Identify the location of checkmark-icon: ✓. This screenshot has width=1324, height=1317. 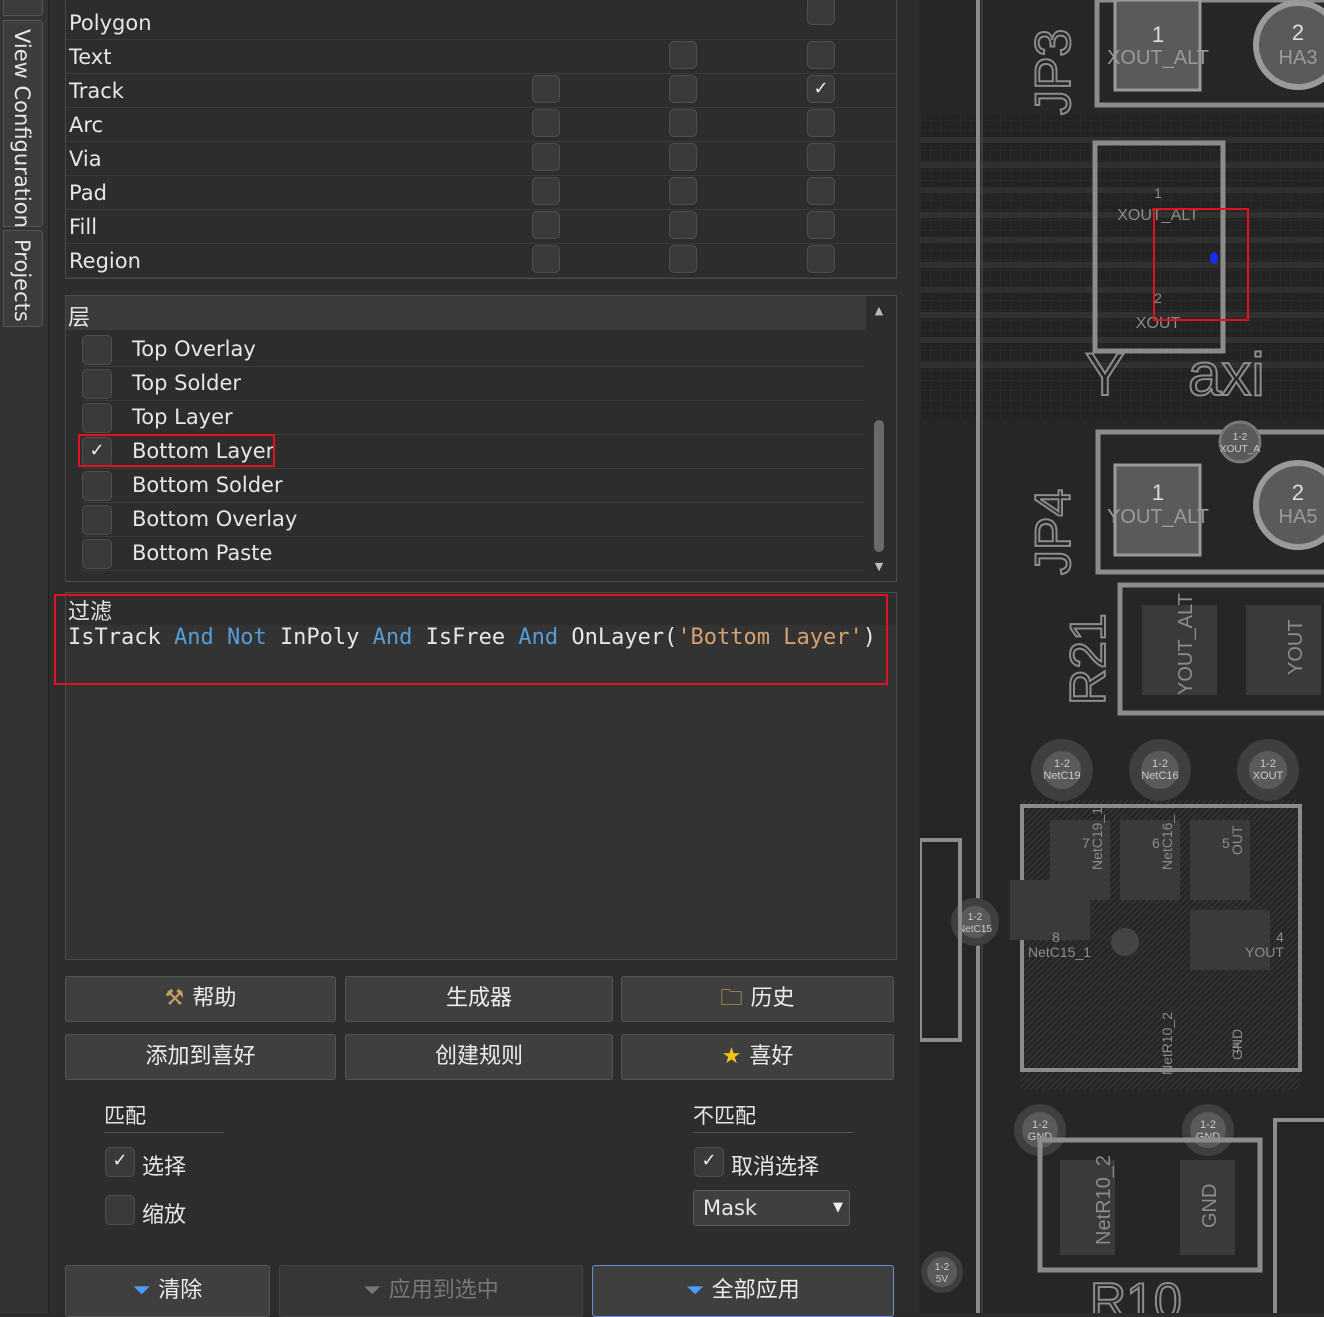
(709, 1160).